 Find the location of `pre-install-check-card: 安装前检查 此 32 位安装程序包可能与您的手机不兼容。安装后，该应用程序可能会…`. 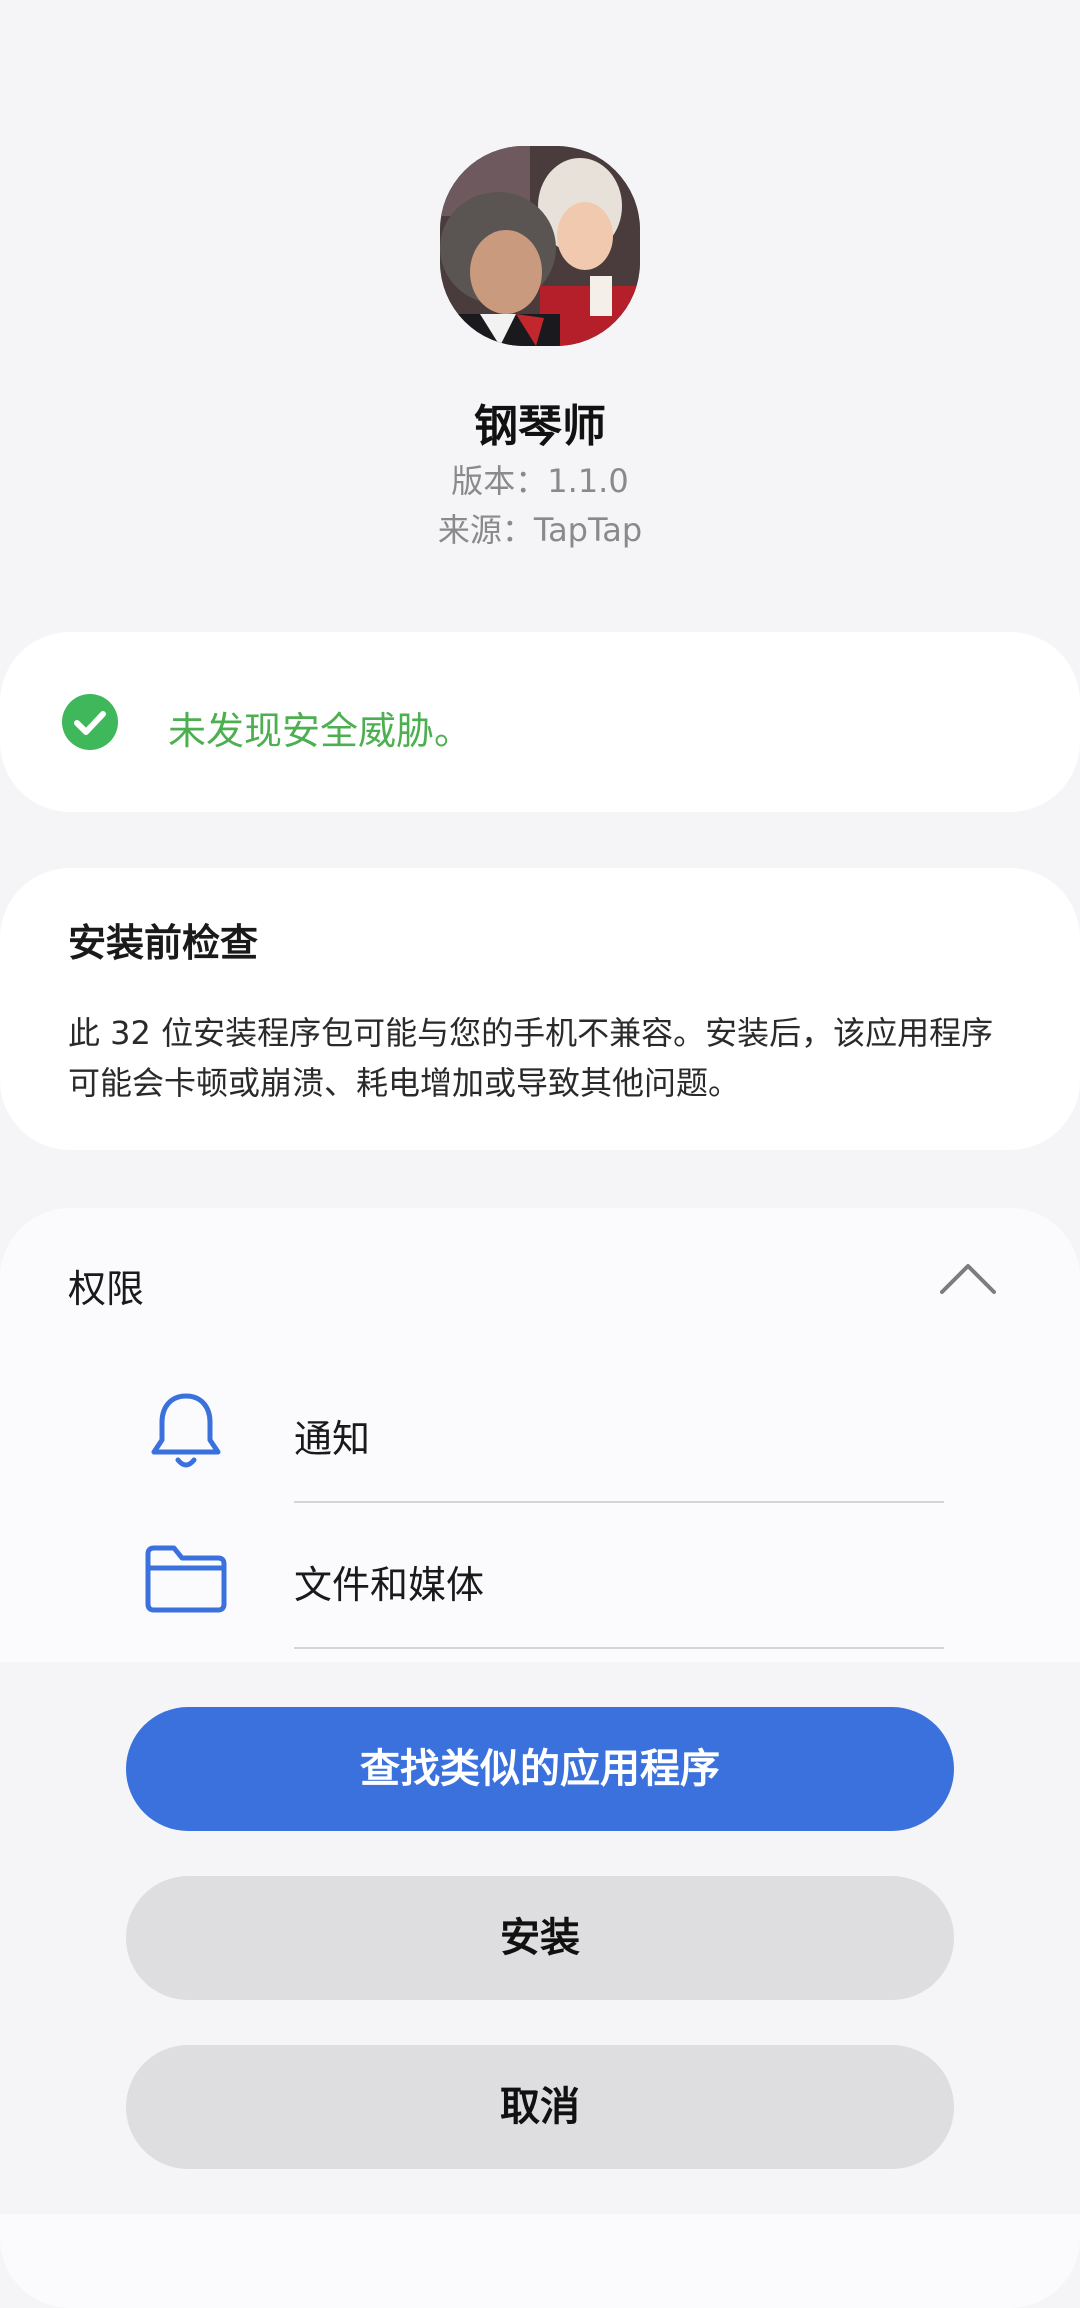

pre-install-check-card: 安装前检查 此 32 位安装程序包可能与您的手机不兼容。安装后，该应用程序可能会… is located at coordinates (540, 1009).